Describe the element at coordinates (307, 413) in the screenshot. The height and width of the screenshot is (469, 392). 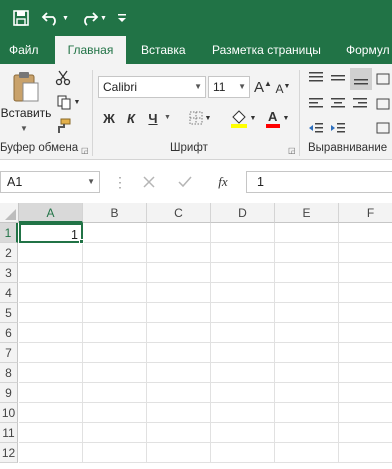
I see `cell-e10` at that location.